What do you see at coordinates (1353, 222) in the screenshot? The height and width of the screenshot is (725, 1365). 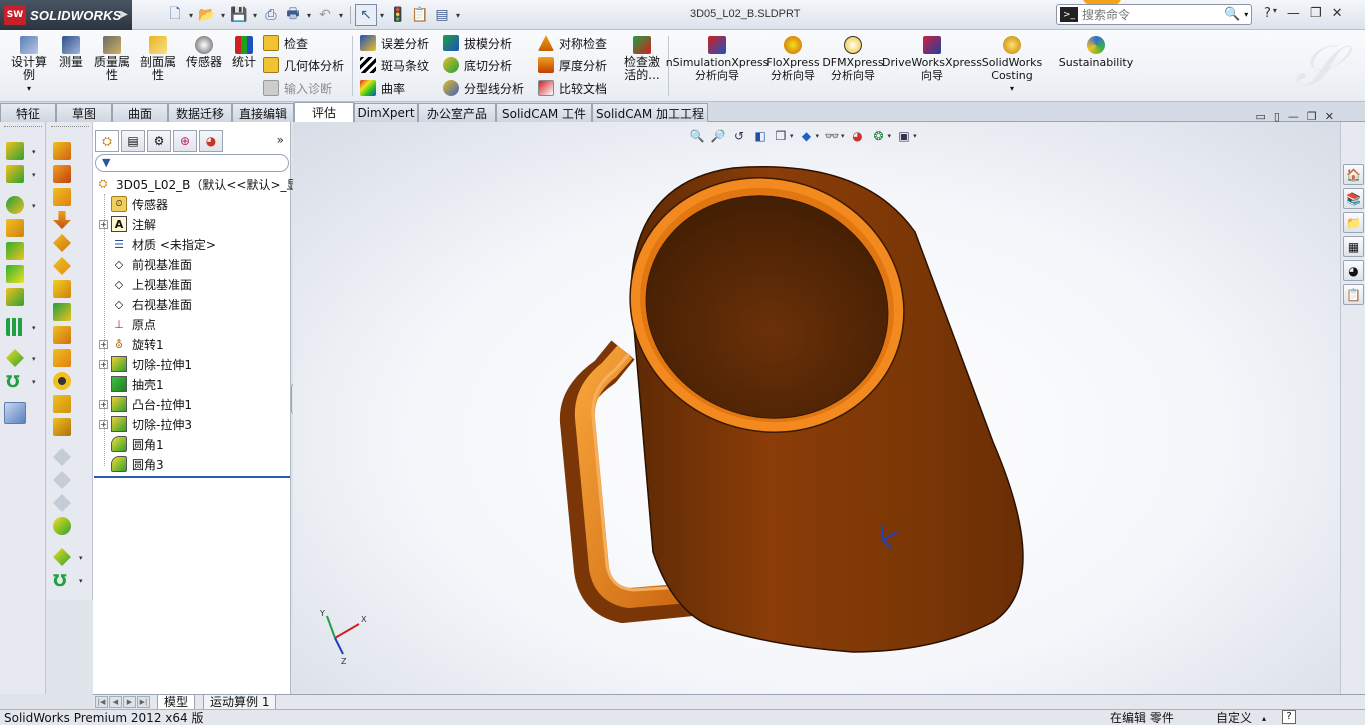 I see `file-explorer-icon: 📁` at bounding box center [1353, 222].